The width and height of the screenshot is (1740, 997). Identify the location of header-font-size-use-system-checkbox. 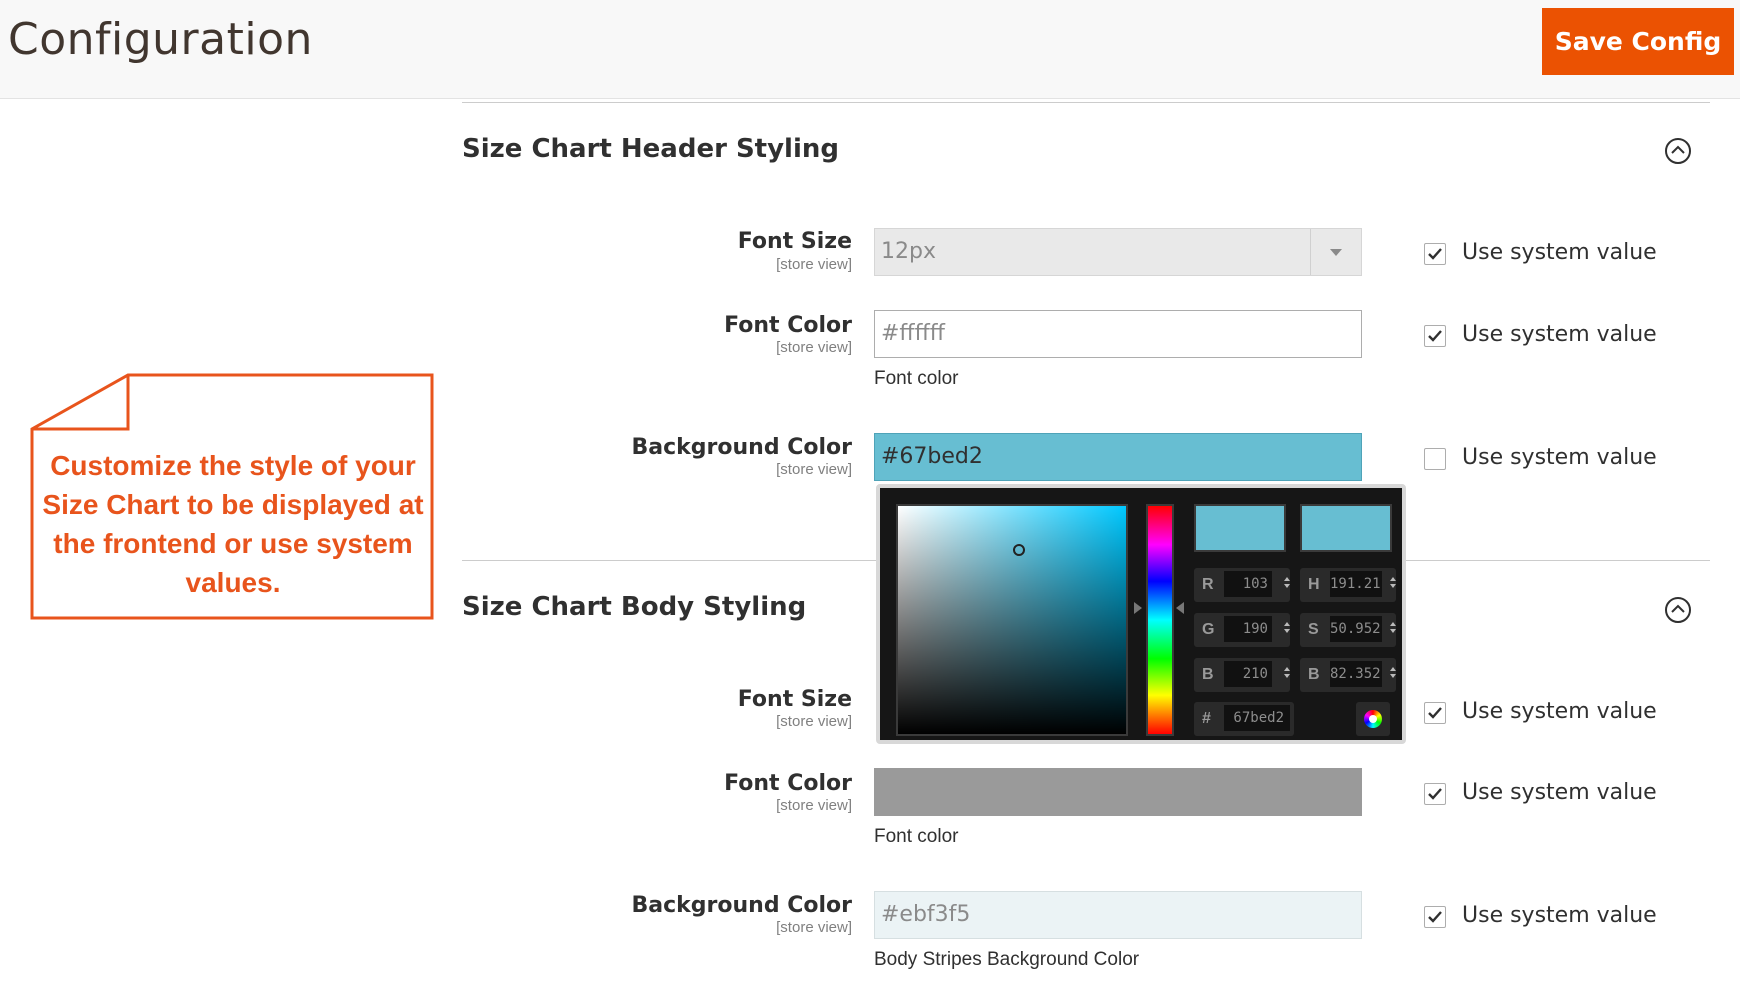
(1435, 254).